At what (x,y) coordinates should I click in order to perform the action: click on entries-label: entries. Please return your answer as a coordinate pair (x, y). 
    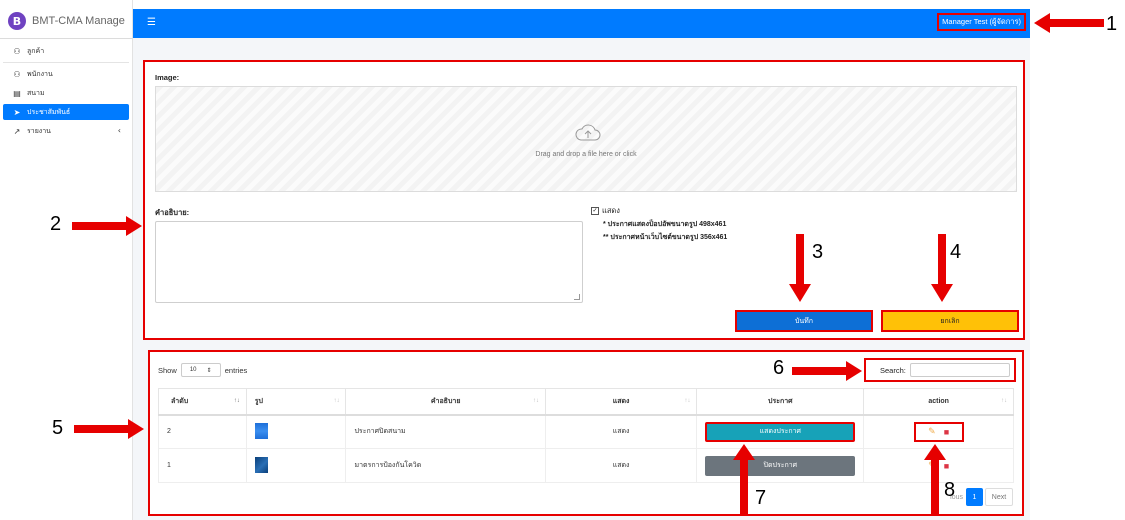
    Looking at the image, I should click on (236, 370).